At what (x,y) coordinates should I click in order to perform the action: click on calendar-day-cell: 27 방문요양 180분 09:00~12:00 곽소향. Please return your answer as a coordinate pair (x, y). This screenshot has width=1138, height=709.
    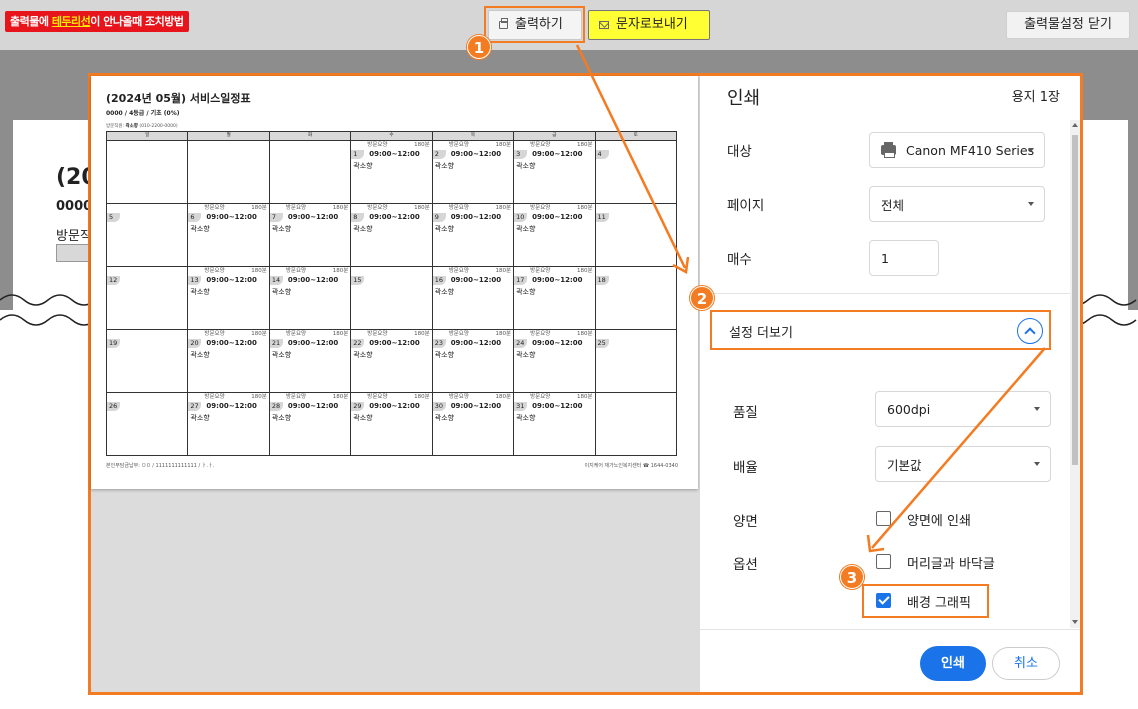
    Looking at the image, I should click on (228, 424).